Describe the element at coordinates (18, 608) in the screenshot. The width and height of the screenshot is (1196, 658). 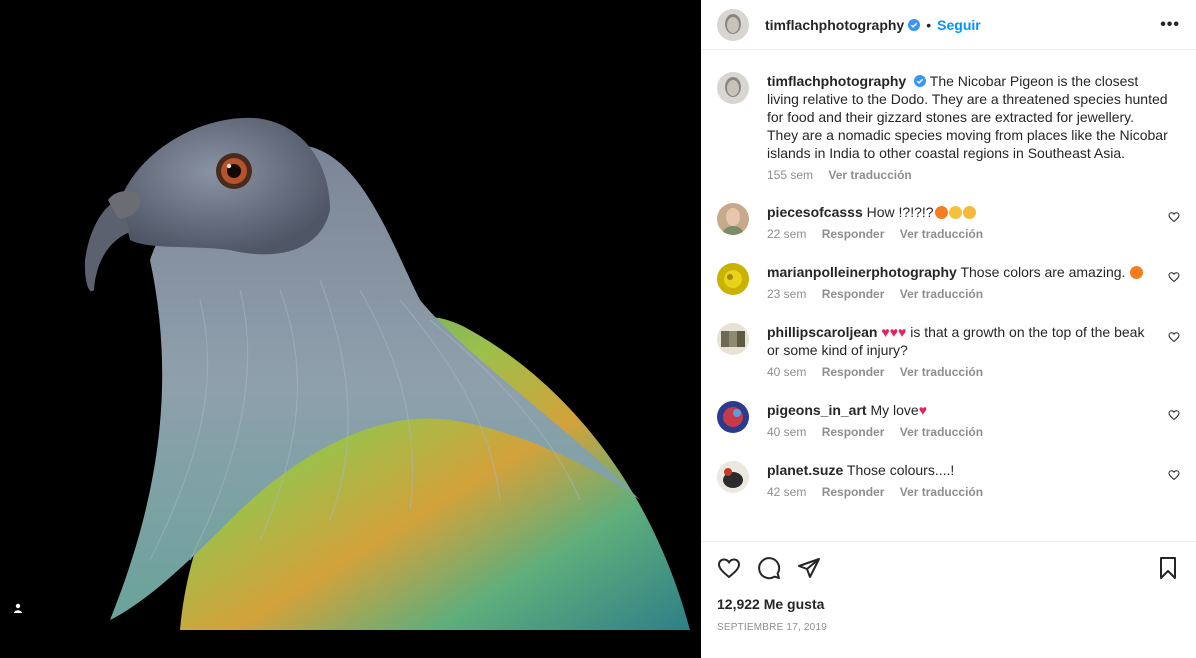
I see `user-tag-icon` at that location.